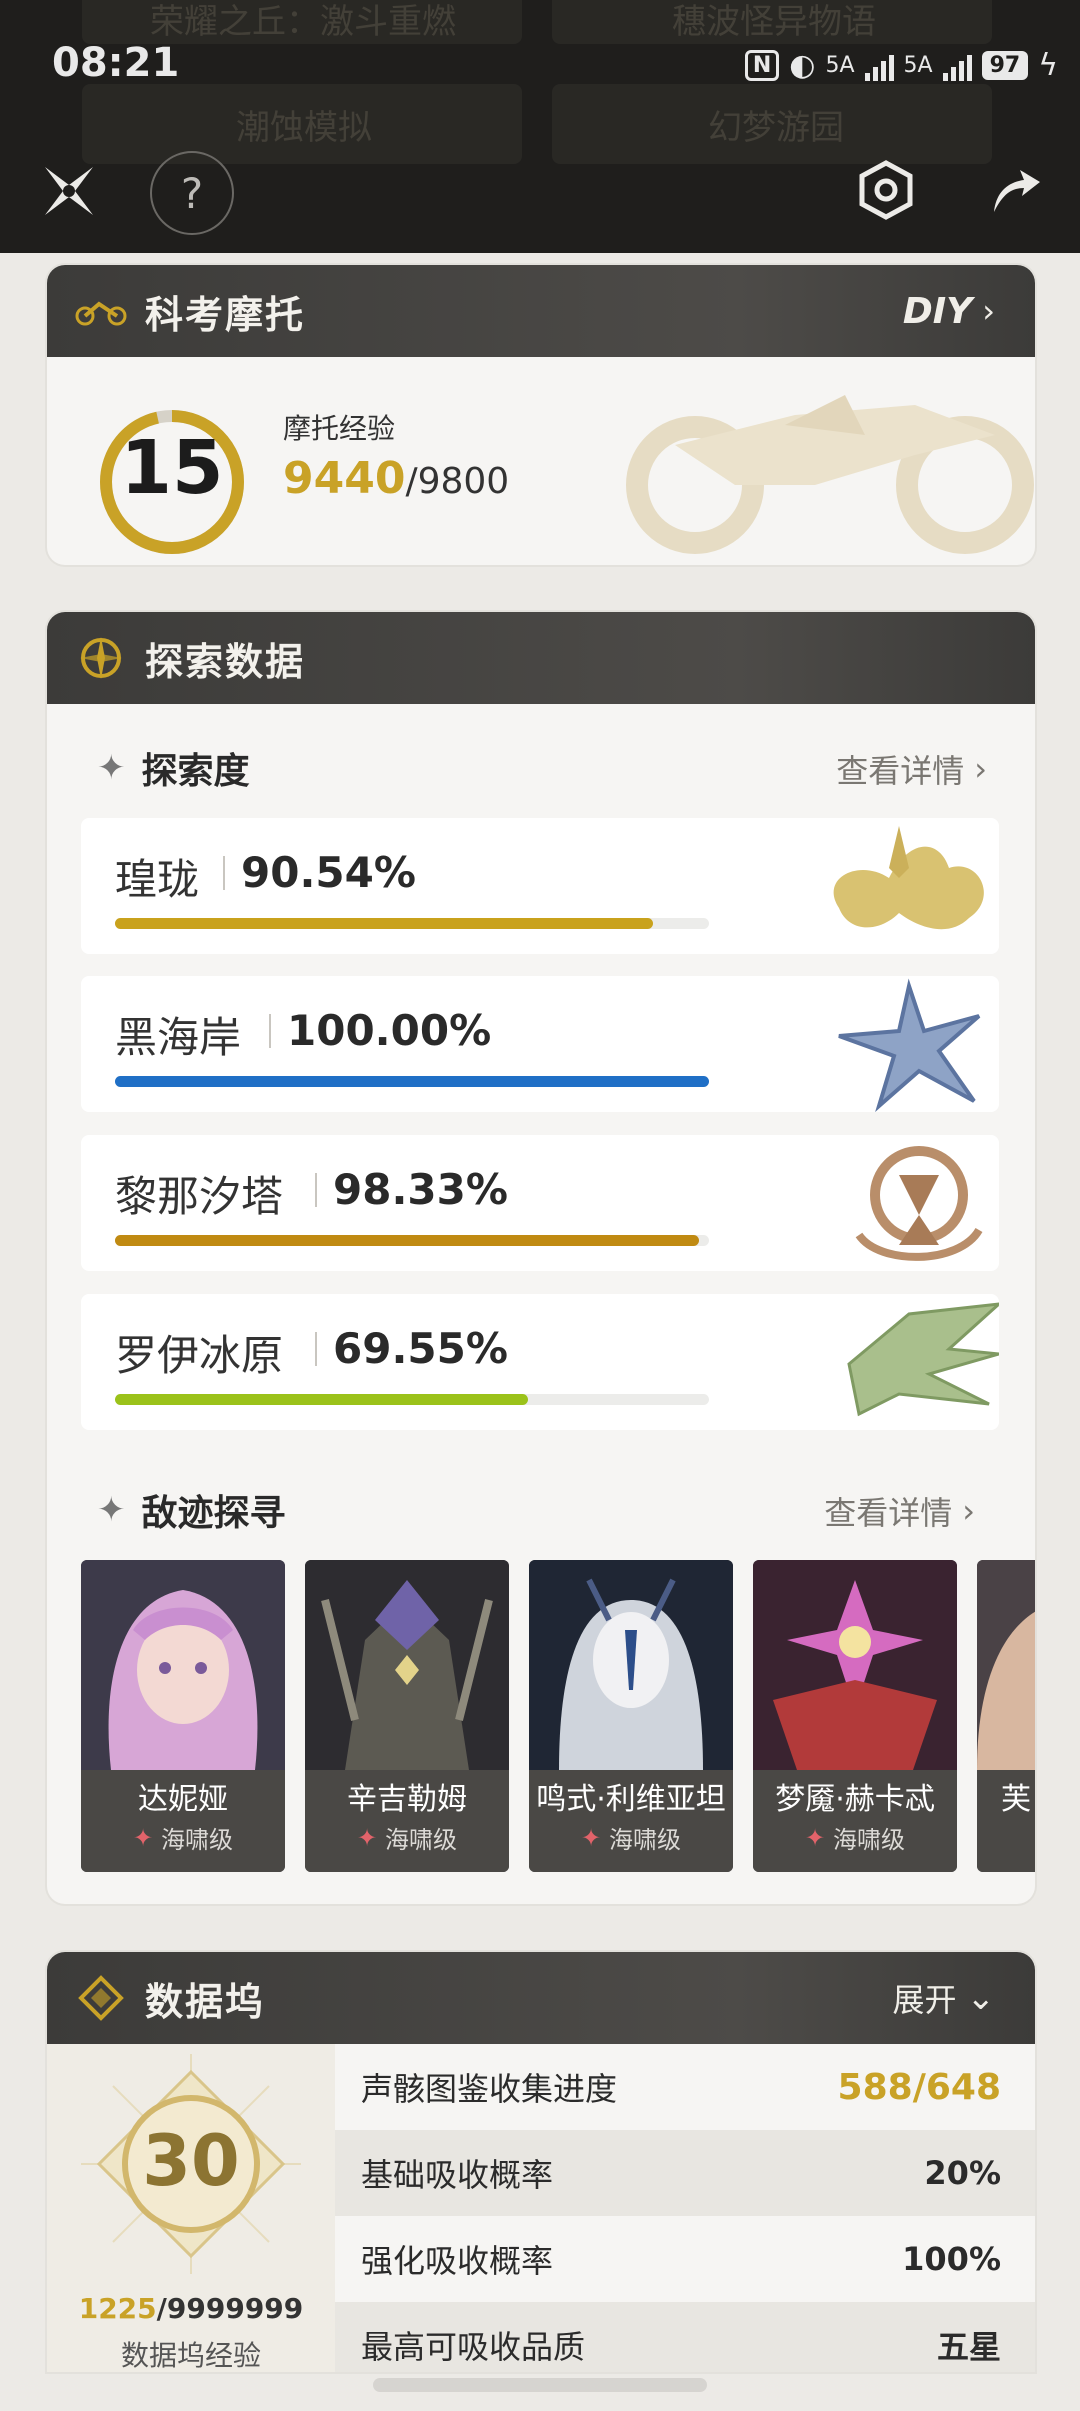  I want to click on enemy-card: 芙, so click(1006, 1716).